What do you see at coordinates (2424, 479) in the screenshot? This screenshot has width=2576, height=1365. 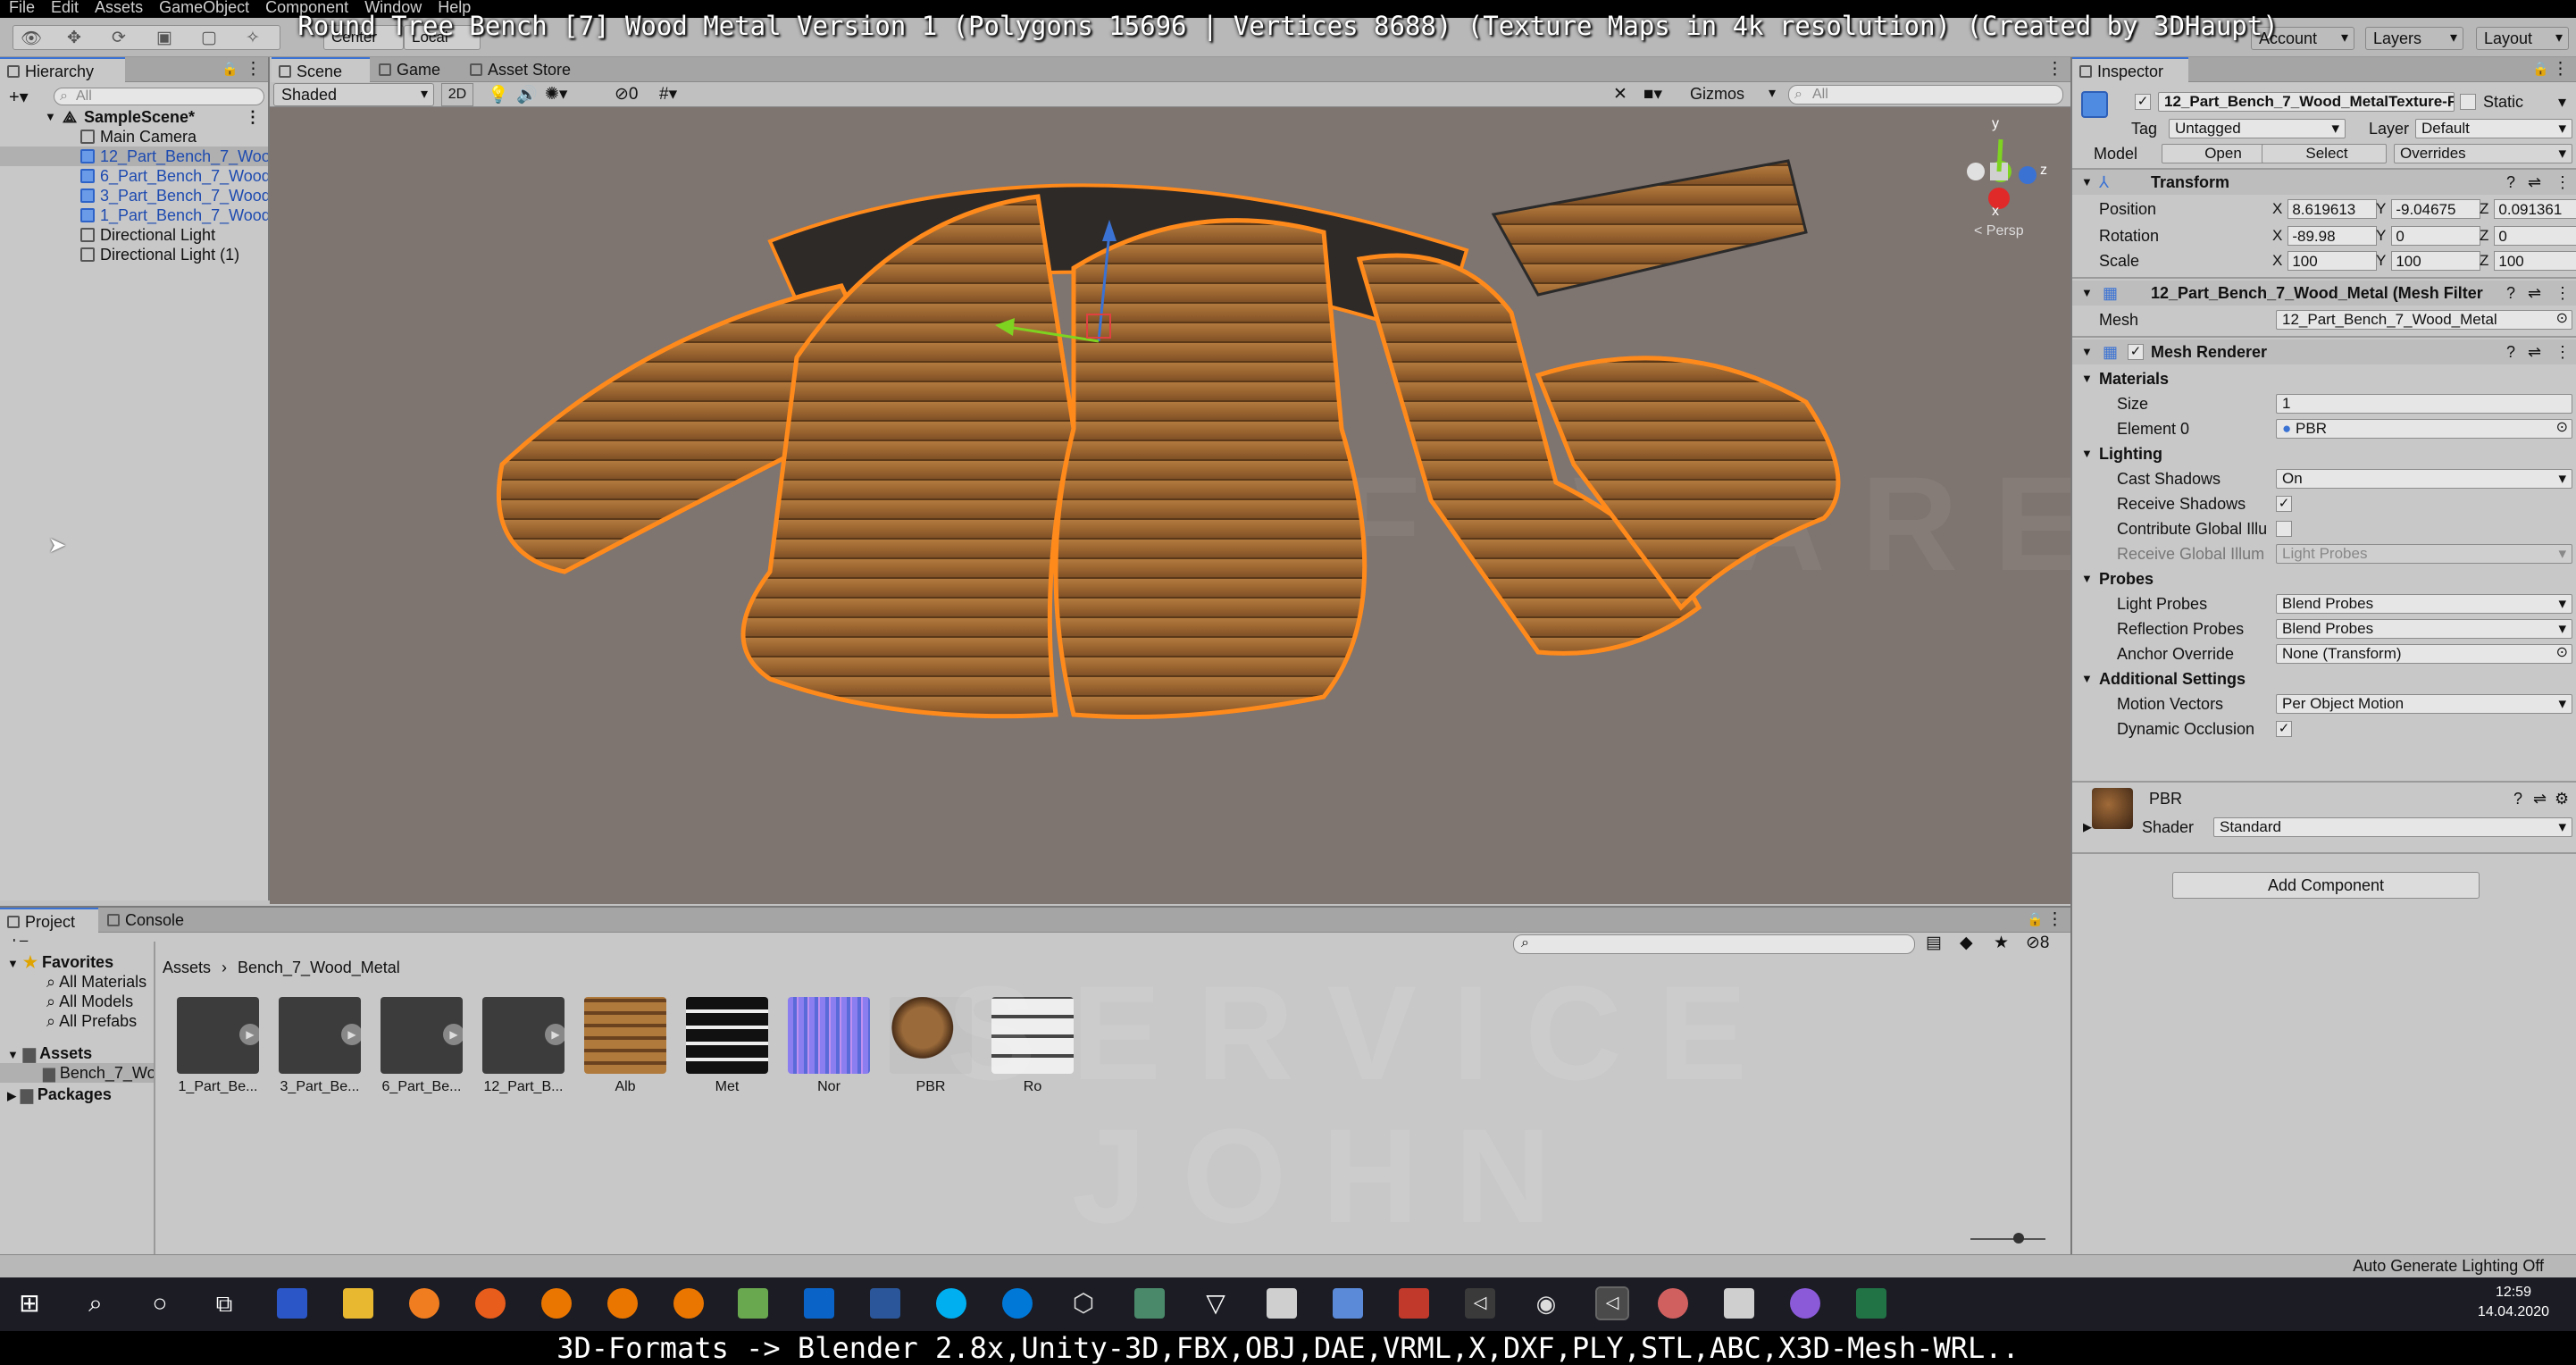 I see `cast-shadows-dropdown: On` at bounding box center [2424, 479].